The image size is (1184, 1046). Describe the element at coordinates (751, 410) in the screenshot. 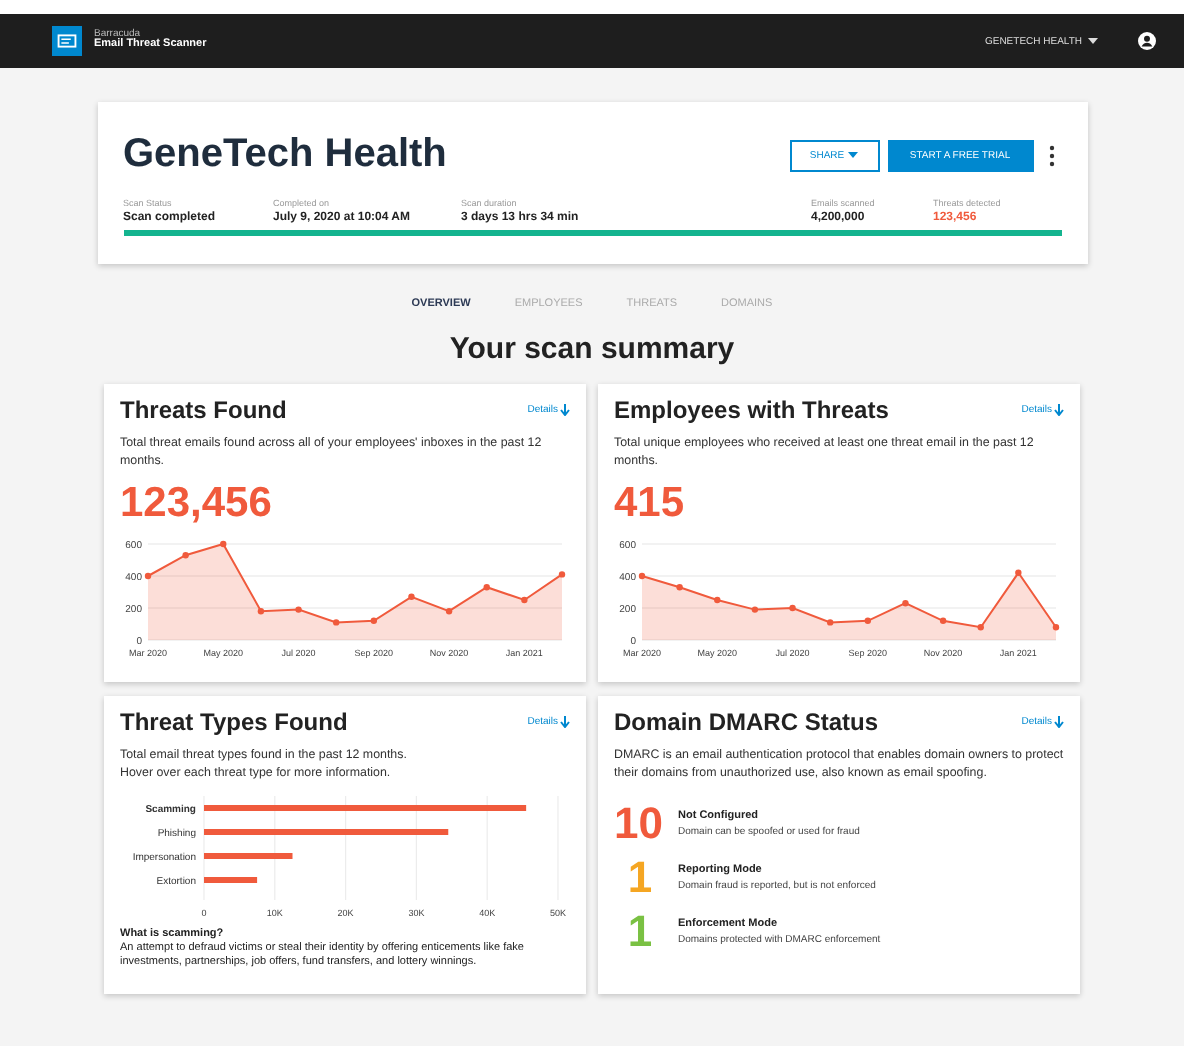

I see `card-title: Employees with Threats` at that location.